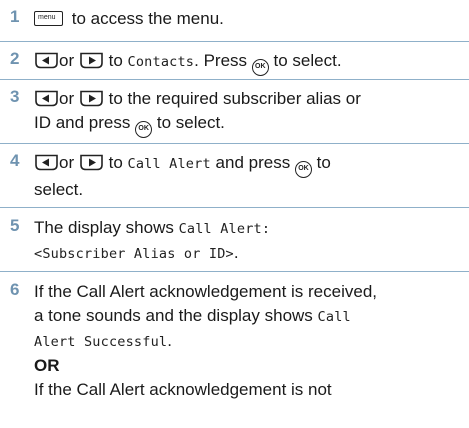 The height and width of the screenshot is (428, 469). I want to click on step-number: 5, so click(15, 225).